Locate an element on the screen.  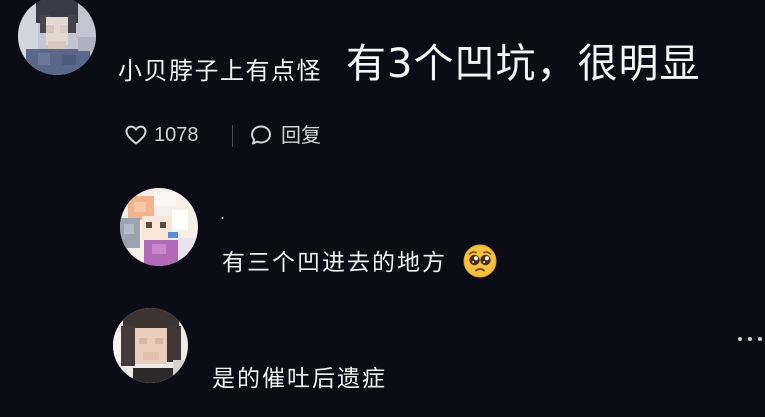
more-options-icon is located at coordinates (750, 339).